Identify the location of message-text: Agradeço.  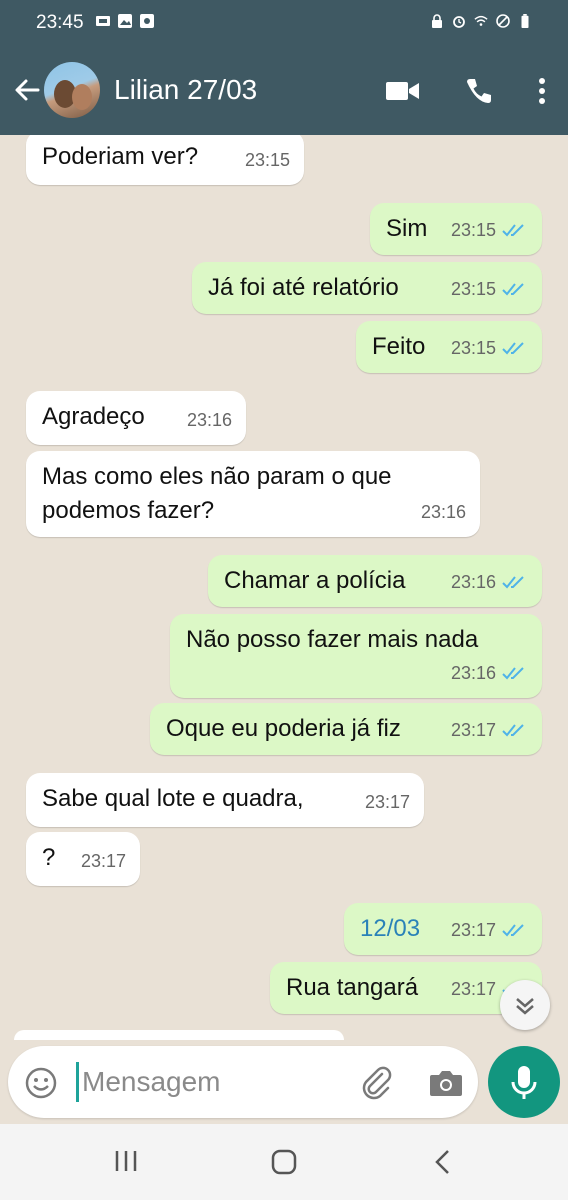
(93, 416).